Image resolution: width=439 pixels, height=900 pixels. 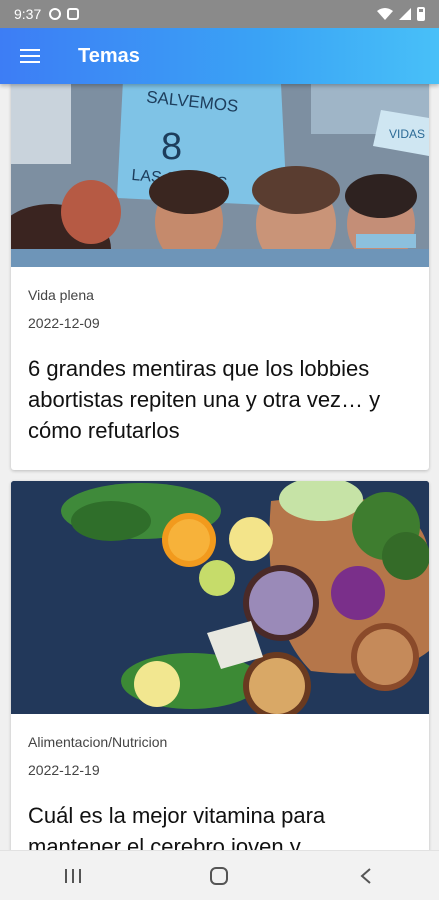 I want to click on status-time: 9:37, so click(x=28, y=14).